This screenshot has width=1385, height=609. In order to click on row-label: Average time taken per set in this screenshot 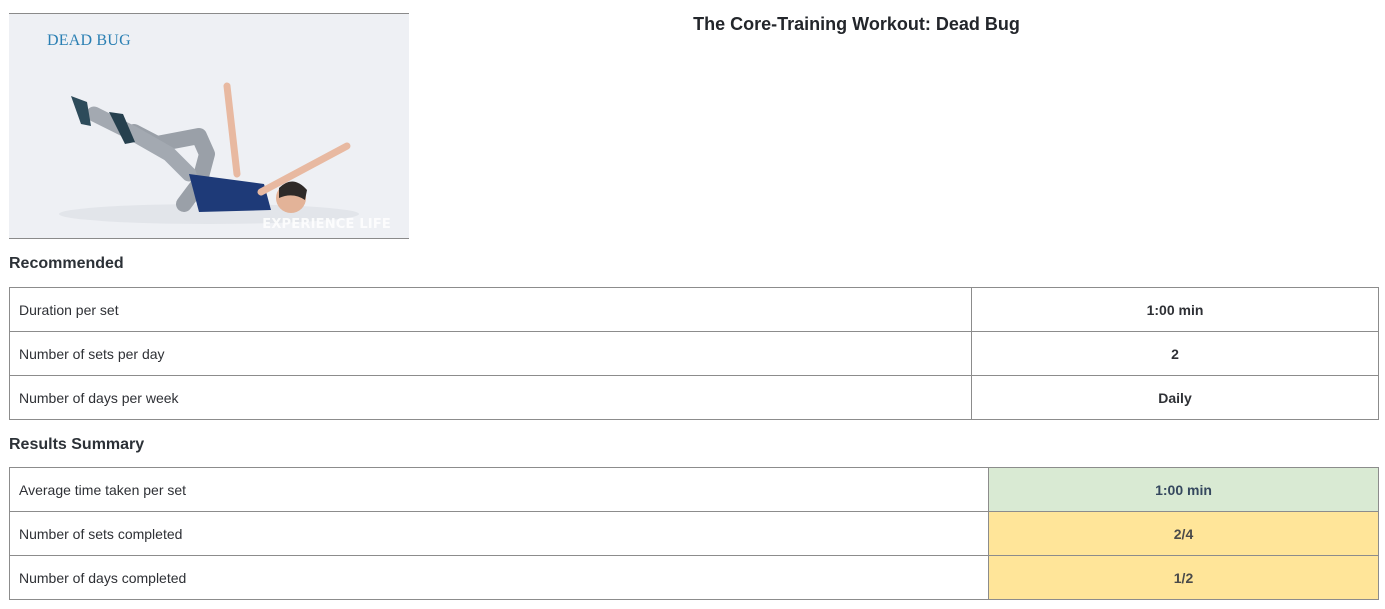, I will do `click(499, 489)`.